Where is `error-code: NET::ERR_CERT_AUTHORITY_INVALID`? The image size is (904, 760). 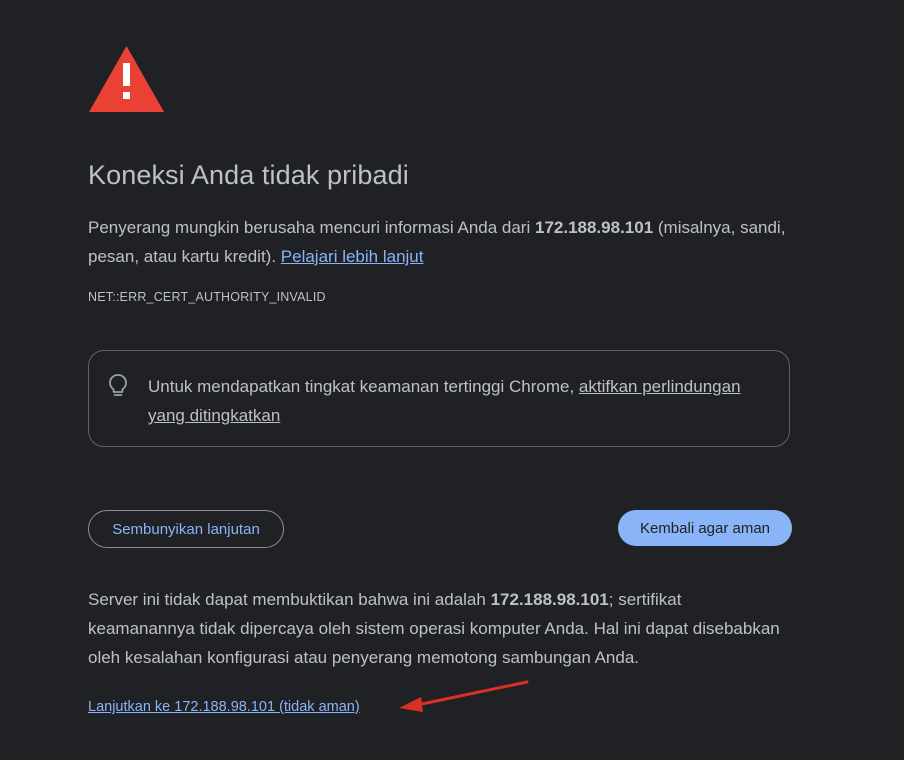
error-code: NET::ERR_CERT_AUTHORITY_INVALID is located at coordinates (207, 297).